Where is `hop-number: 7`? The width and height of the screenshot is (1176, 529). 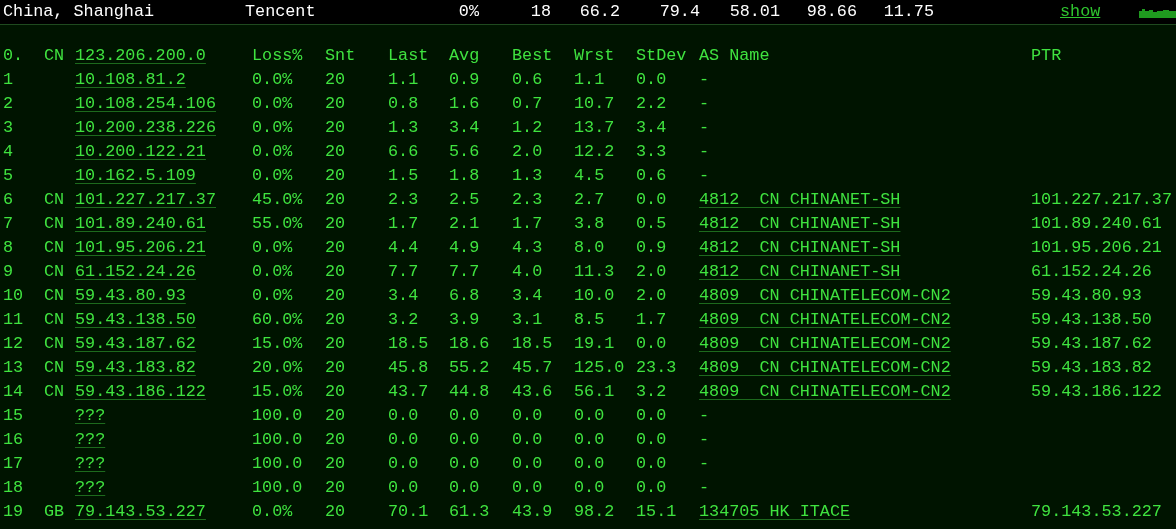 hop-number: 7 is located at coordinates (8, 223).